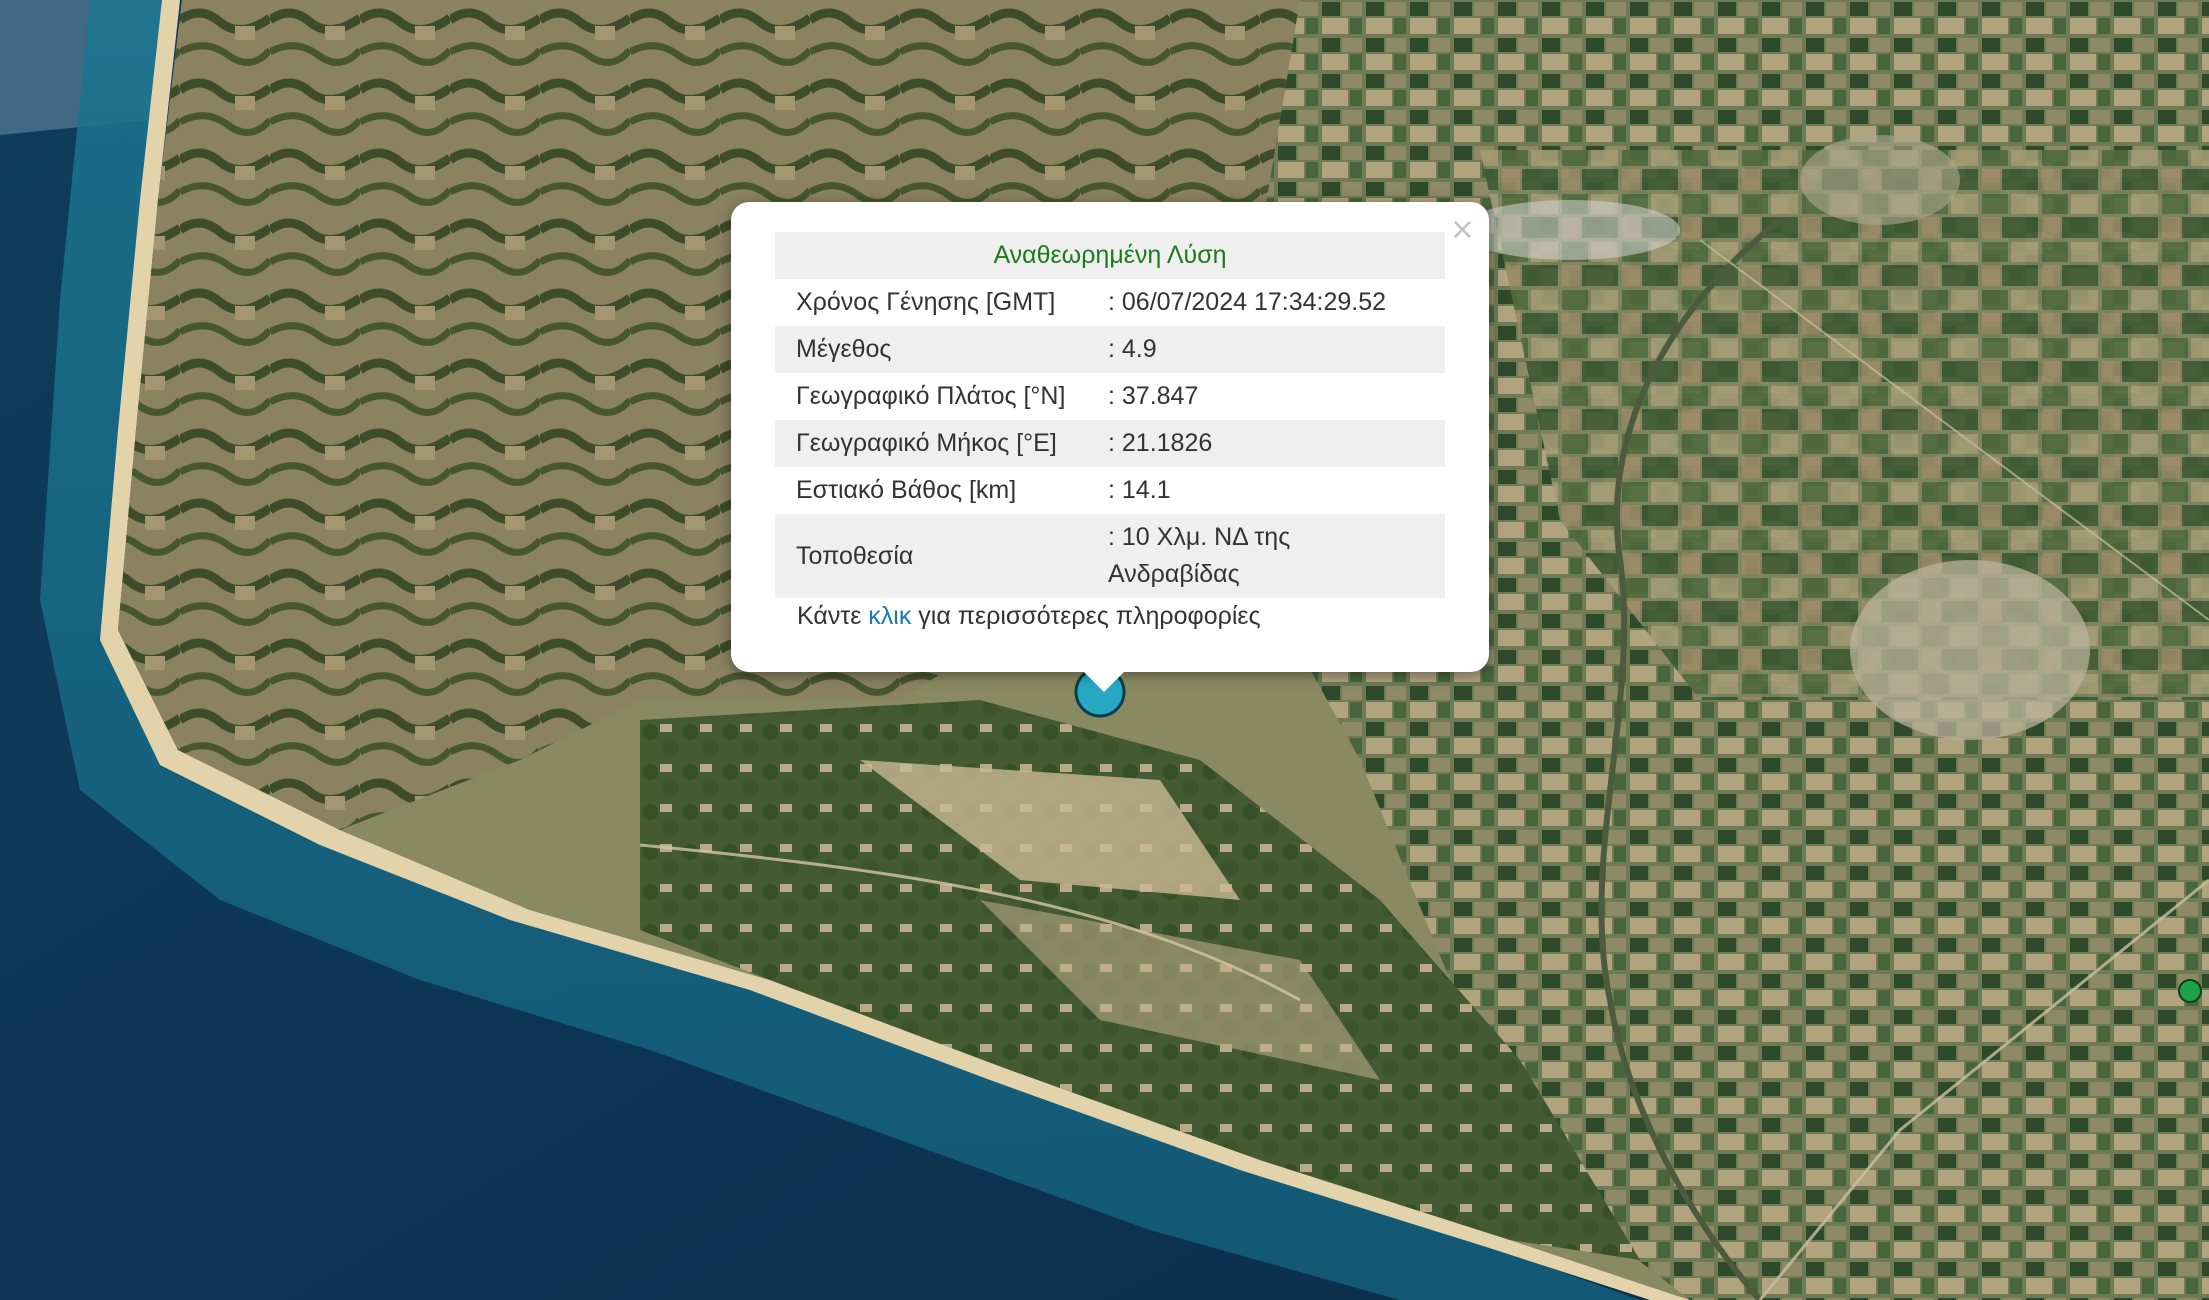  What do you see at coordinates (1104, 681) in the screenshot?
I see `popup-tip` at bounding box center [1104, 681].